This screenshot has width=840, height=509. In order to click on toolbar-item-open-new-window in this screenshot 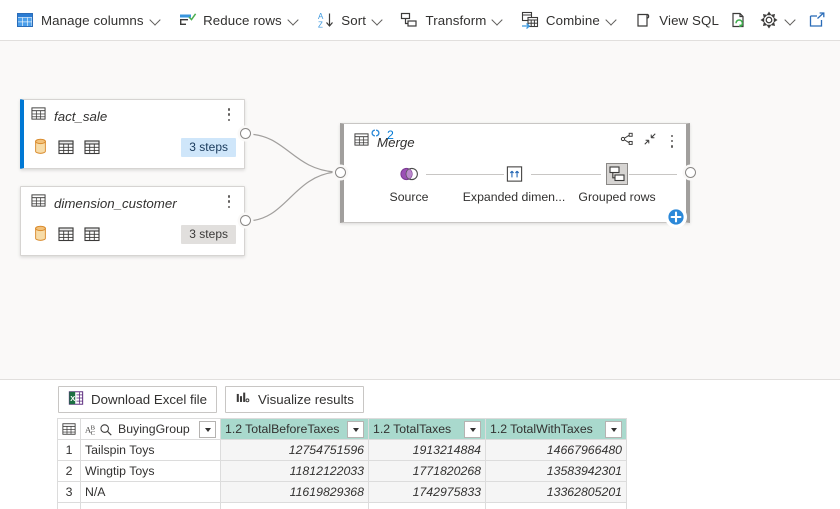, I will do `click(817, 20)`.